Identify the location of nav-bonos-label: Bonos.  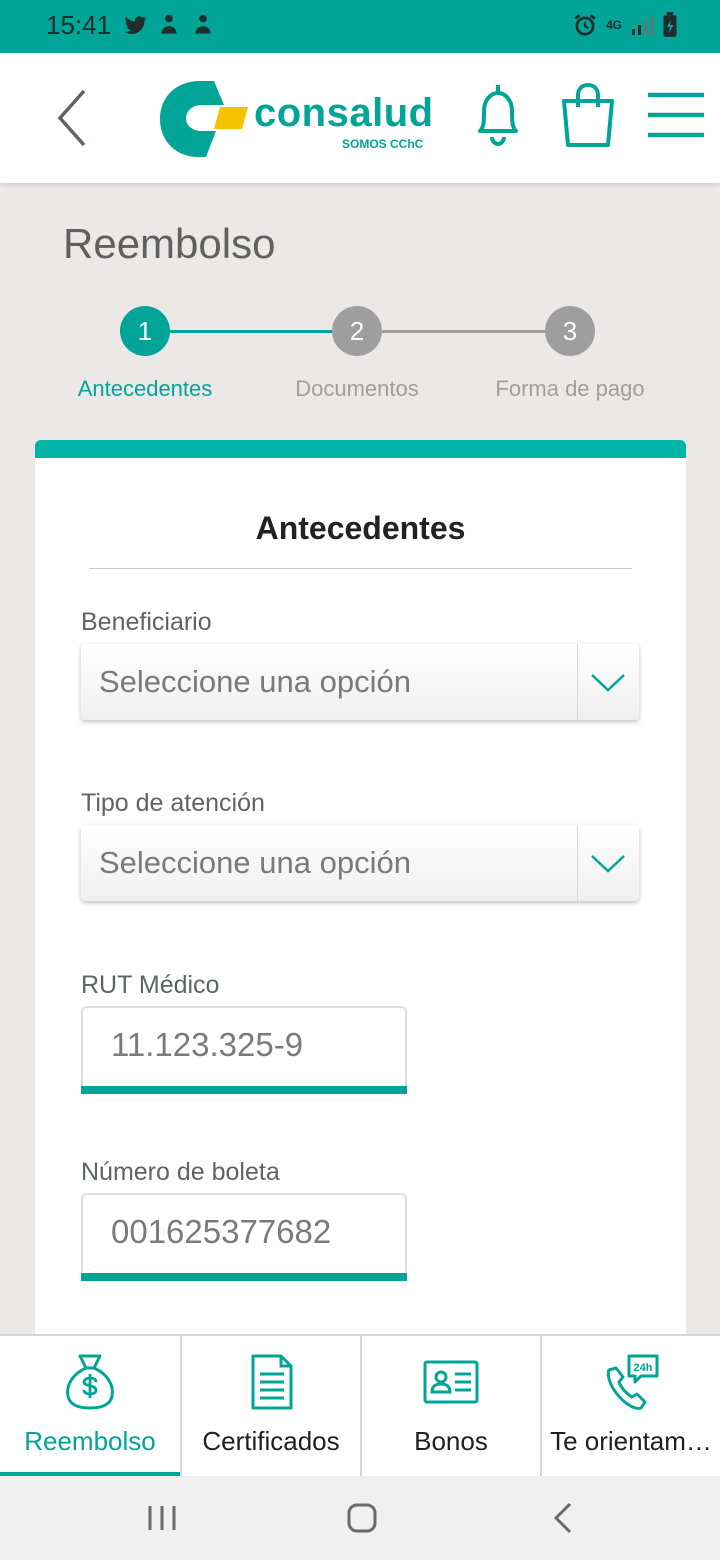
(451, 1441).